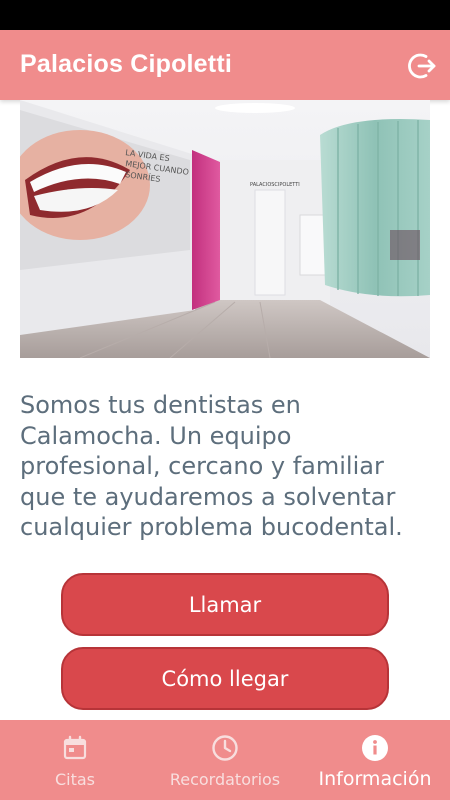 The width and height of the screenshot is (450, 800). Describe the element at coordinates (225, 779) in the screenshot. I see `nav-label-recordatorios: Recordatorios` at that location.